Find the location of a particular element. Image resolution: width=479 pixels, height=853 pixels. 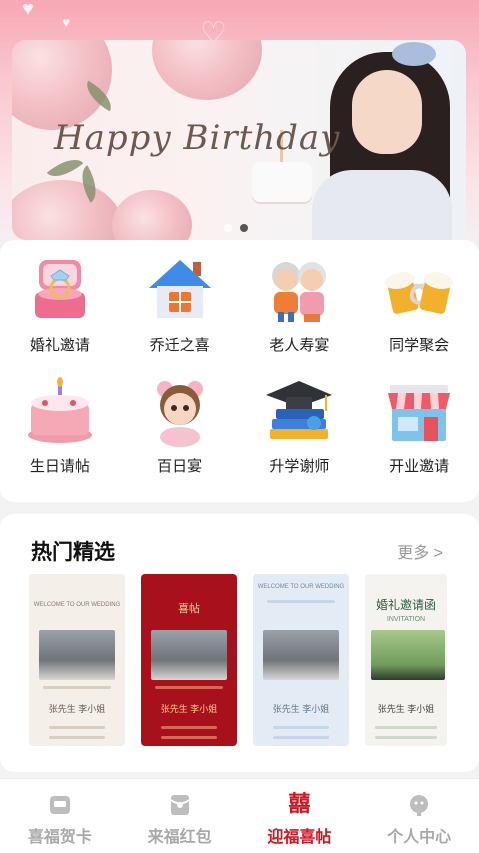

house-icon is located at coordinates (180, 292).